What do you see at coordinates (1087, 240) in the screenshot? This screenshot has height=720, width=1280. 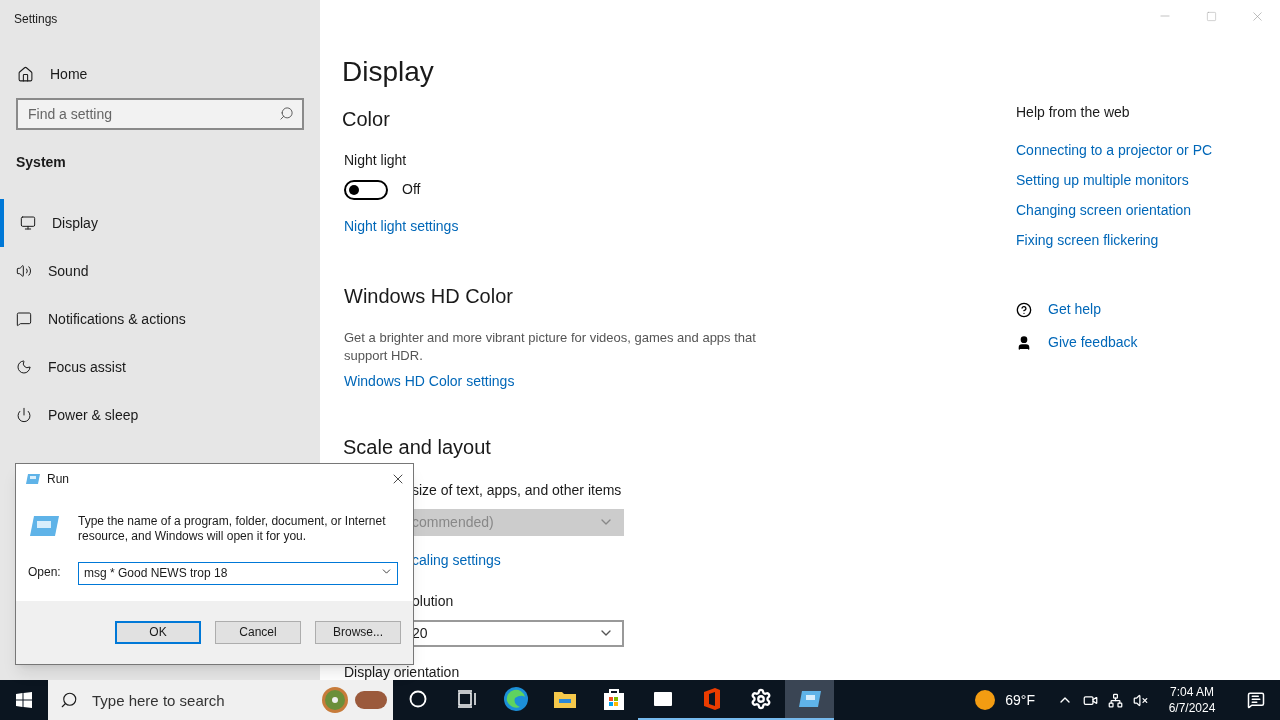 I see `help-link: Fixing screen flickering` at bounding box center [1087, 240].